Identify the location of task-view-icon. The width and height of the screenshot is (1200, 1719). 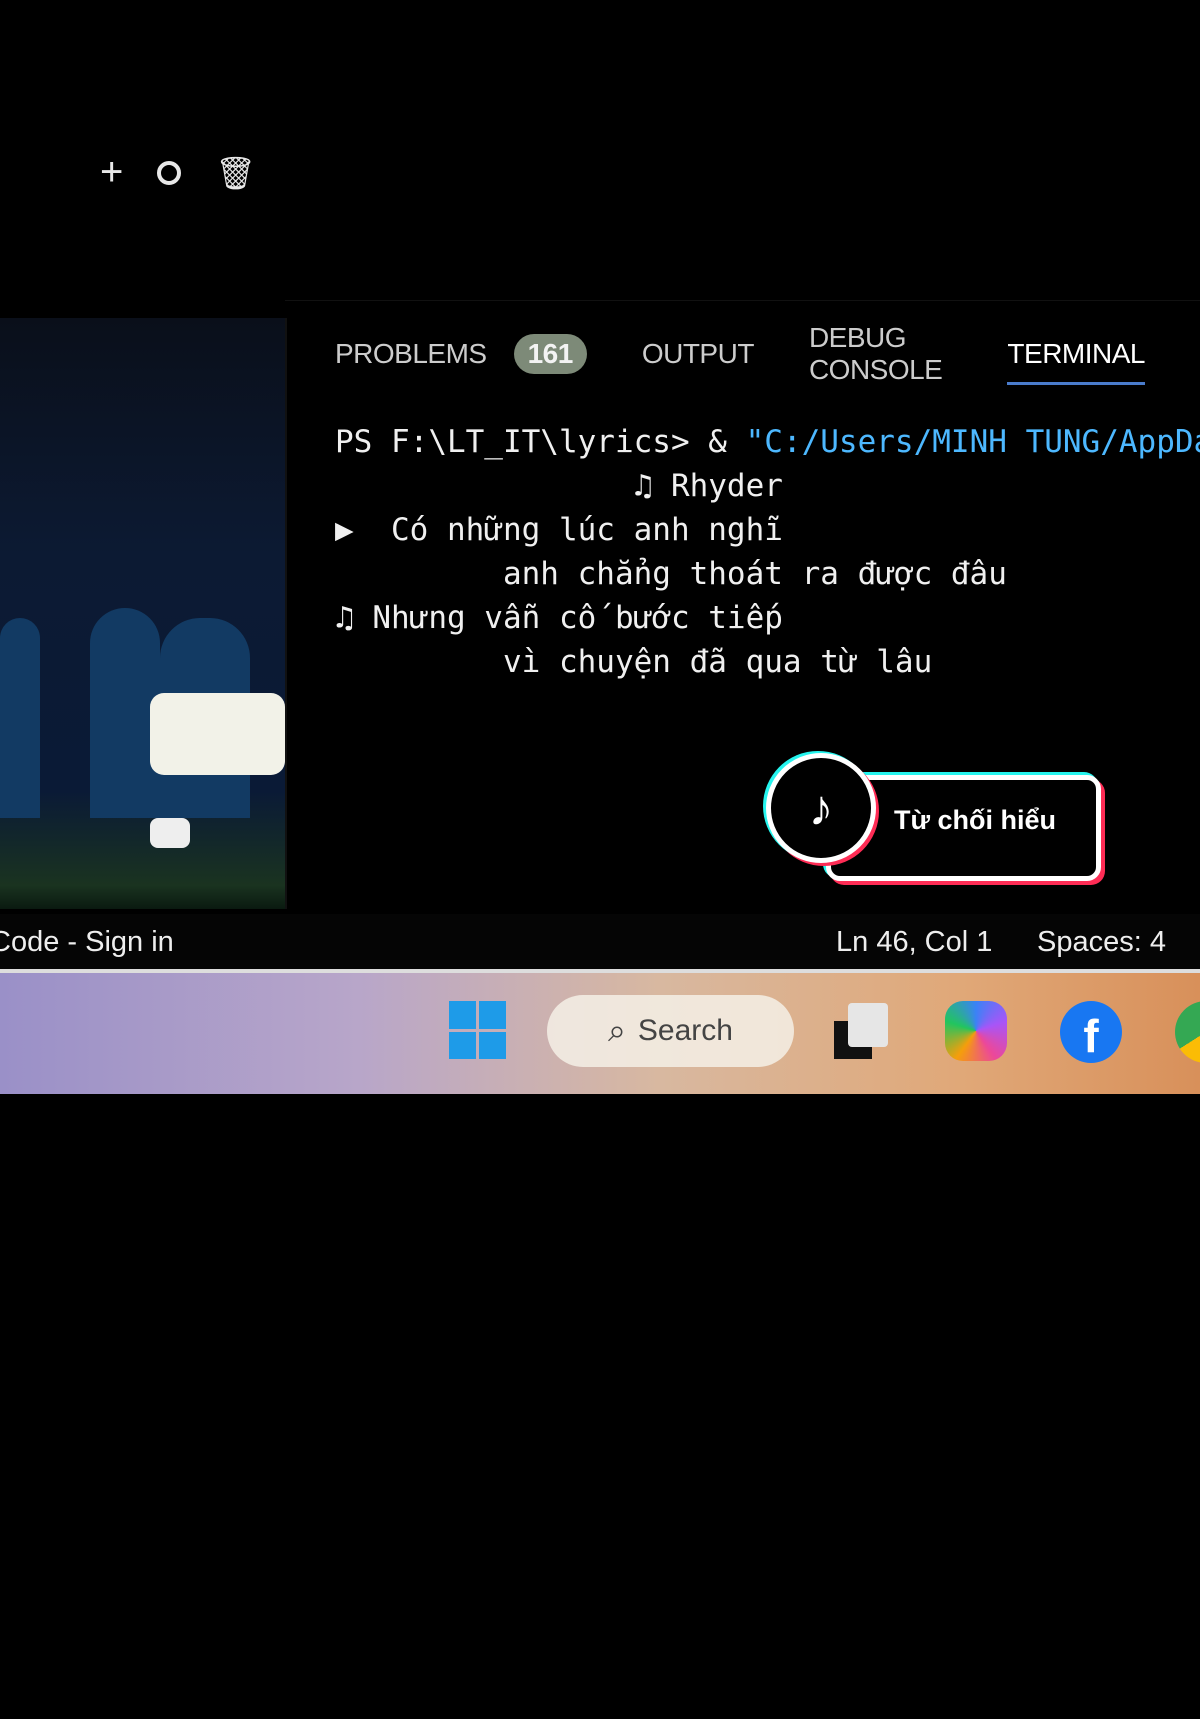
(864, 1031).